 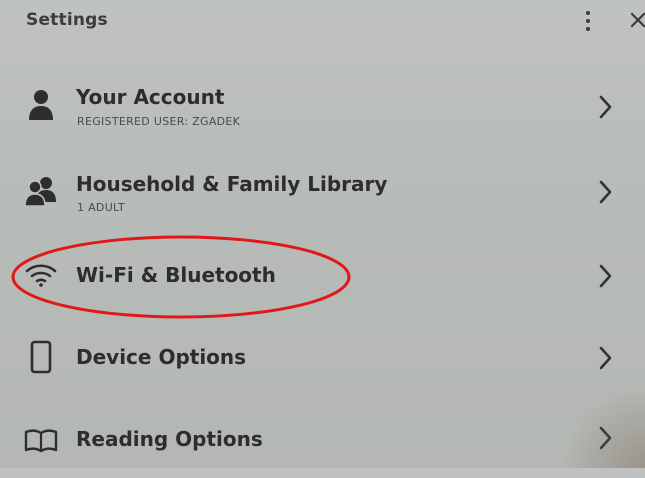 What do you see at coordinates (41, 191) in the screenshot?
I see `people-icon` at bounding box center [41, 191].